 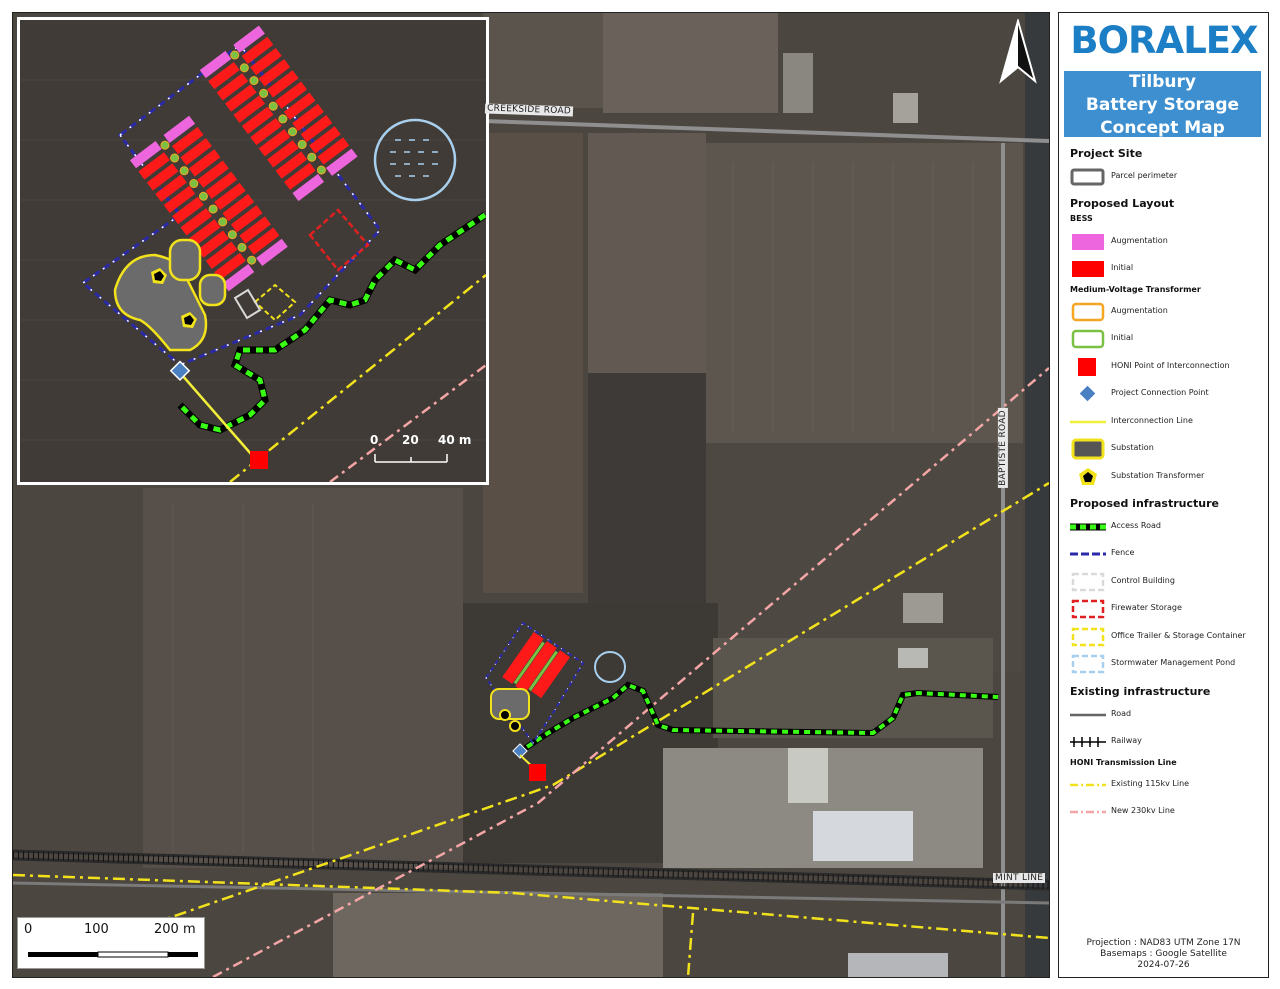 I want to click on legend-label: Substation, so click(x=1132, y=447).